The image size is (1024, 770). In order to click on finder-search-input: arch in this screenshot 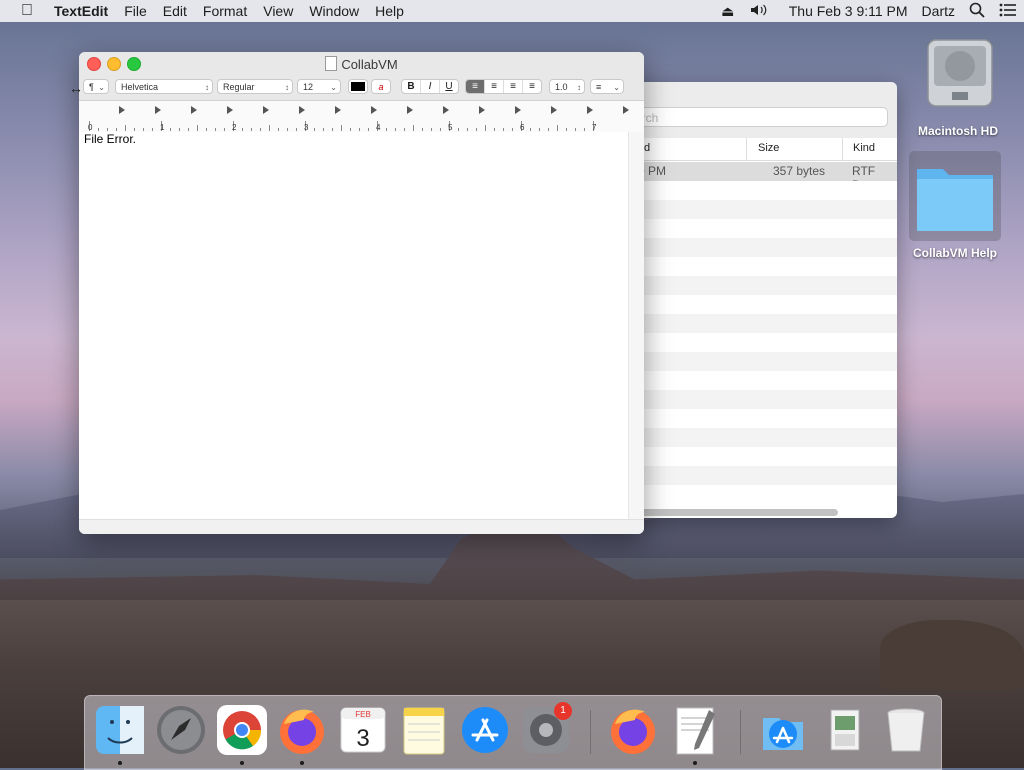, I will do `click(759, 117)`.